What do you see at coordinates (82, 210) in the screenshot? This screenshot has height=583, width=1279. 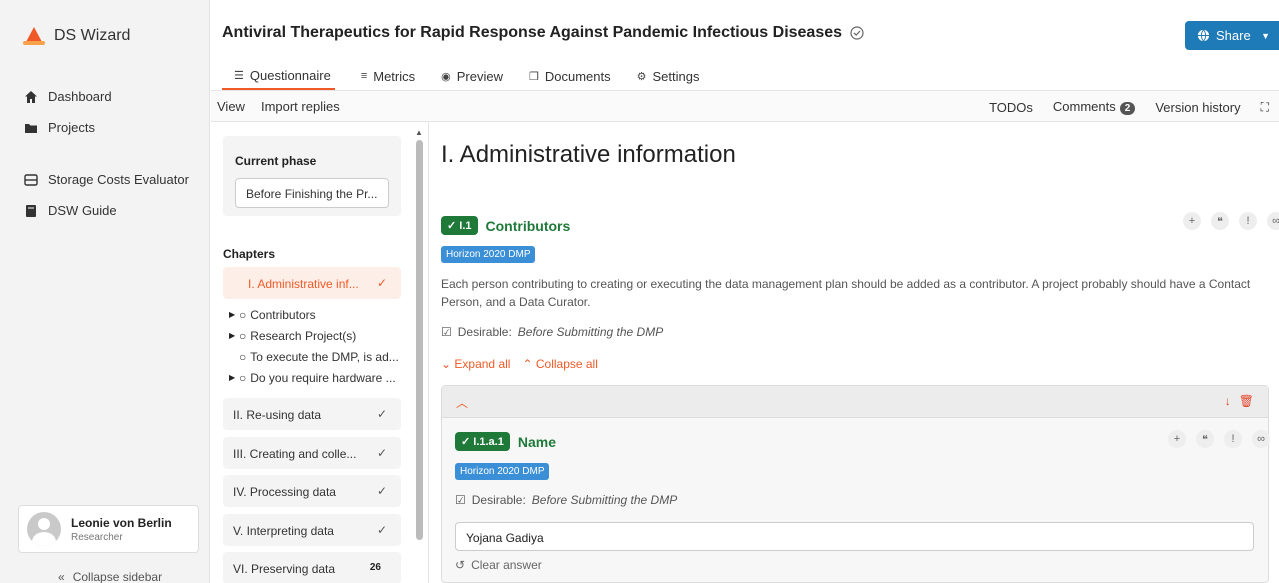 I see `sidebar-item-label: DSW Guide` at bounding box center [82, 210].